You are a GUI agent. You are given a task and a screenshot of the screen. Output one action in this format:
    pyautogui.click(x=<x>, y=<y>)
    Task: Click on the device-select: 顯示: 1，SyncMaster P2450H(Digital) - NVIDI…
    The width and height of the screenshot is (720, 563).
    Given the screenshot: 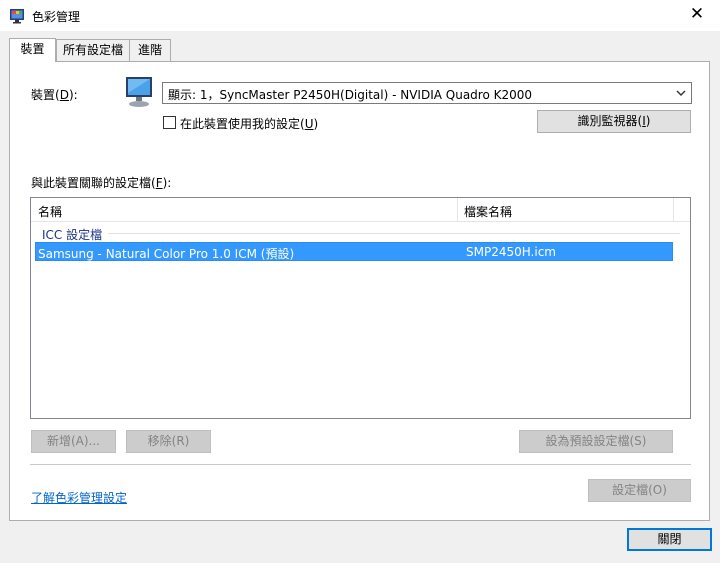 What is the action you would take?
    pyautogui.click(x=427, y=93)
    